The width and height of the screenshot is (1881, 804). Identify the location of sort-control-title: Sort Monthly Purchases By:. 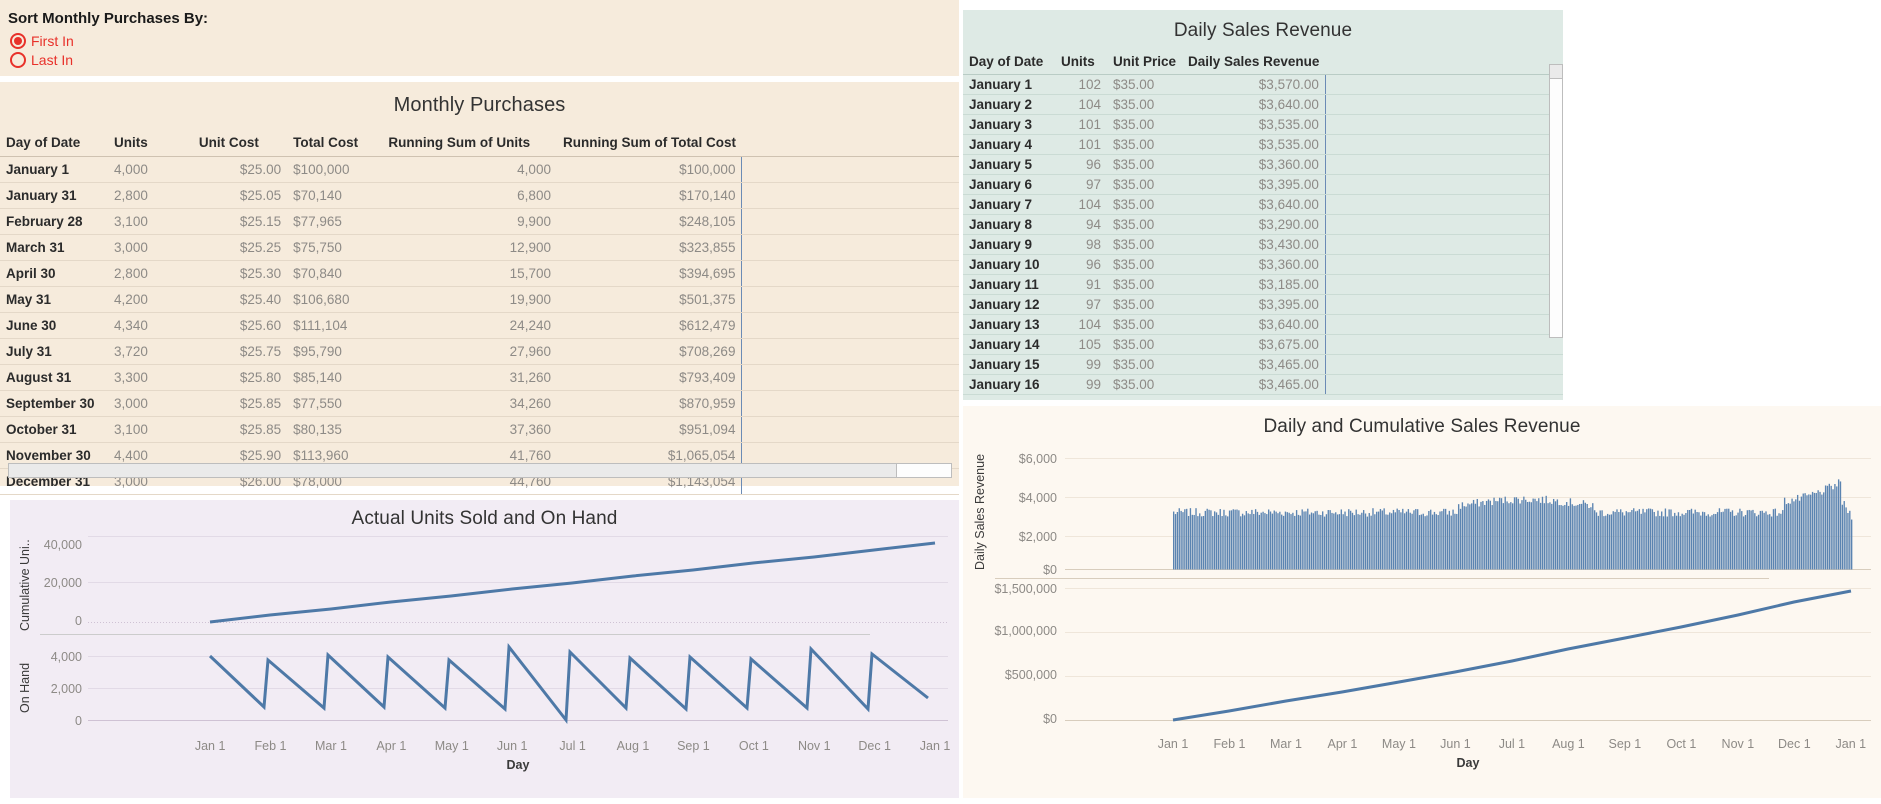
(108, 18).